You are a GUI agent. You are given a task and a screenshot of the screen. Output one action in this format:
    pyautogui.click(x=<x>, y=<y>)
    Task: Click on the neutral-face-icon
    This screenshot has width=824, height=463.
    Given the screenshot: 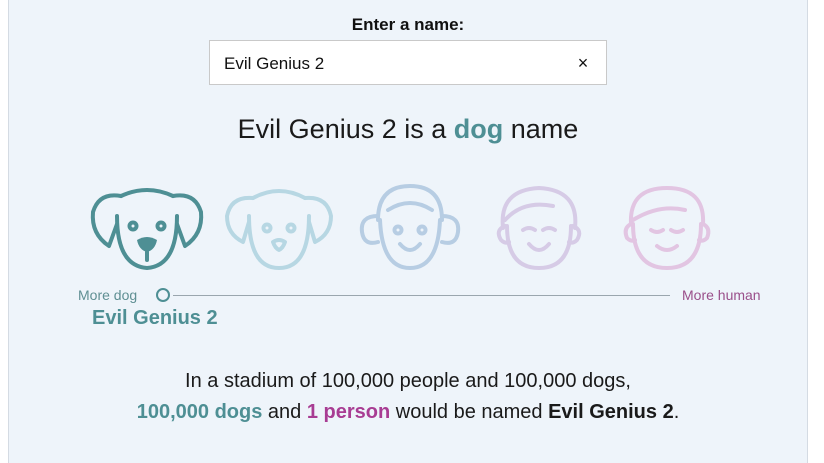 What is the action you would take?
    pyautogui.click(x=410, y=227)
    